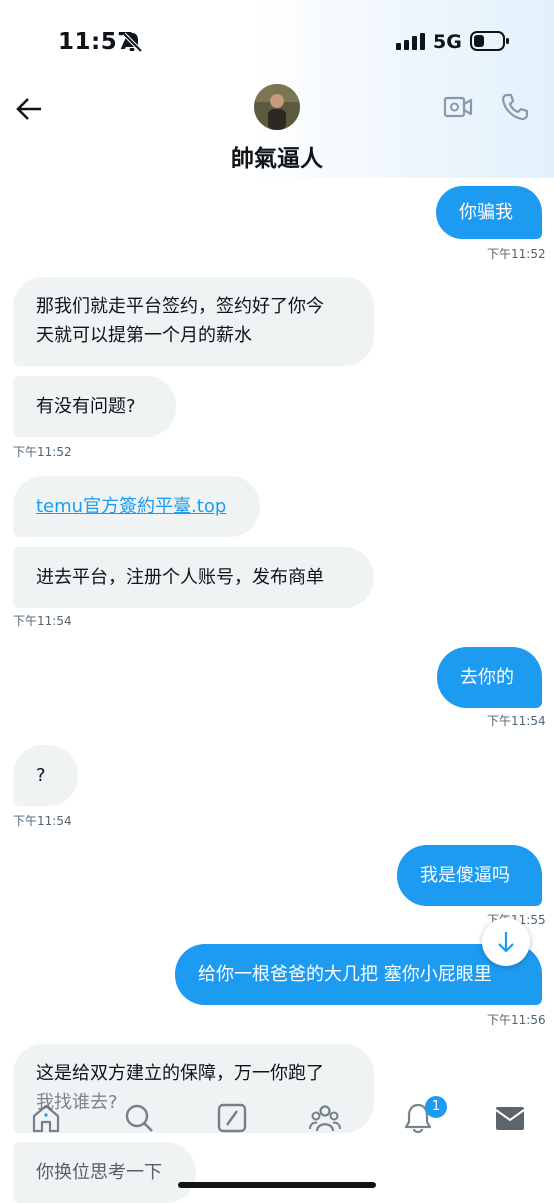 The image size is (554, 1203). I want to click on message-text: 你骗我, so click(486, 212).